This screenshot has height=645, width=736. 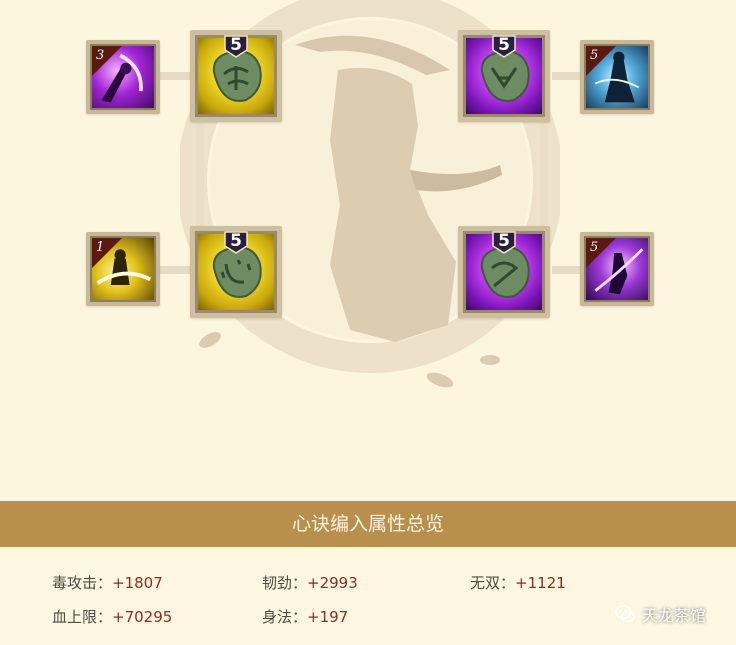 I want to click on left-vertical-frame, so click(x=200, y=175).